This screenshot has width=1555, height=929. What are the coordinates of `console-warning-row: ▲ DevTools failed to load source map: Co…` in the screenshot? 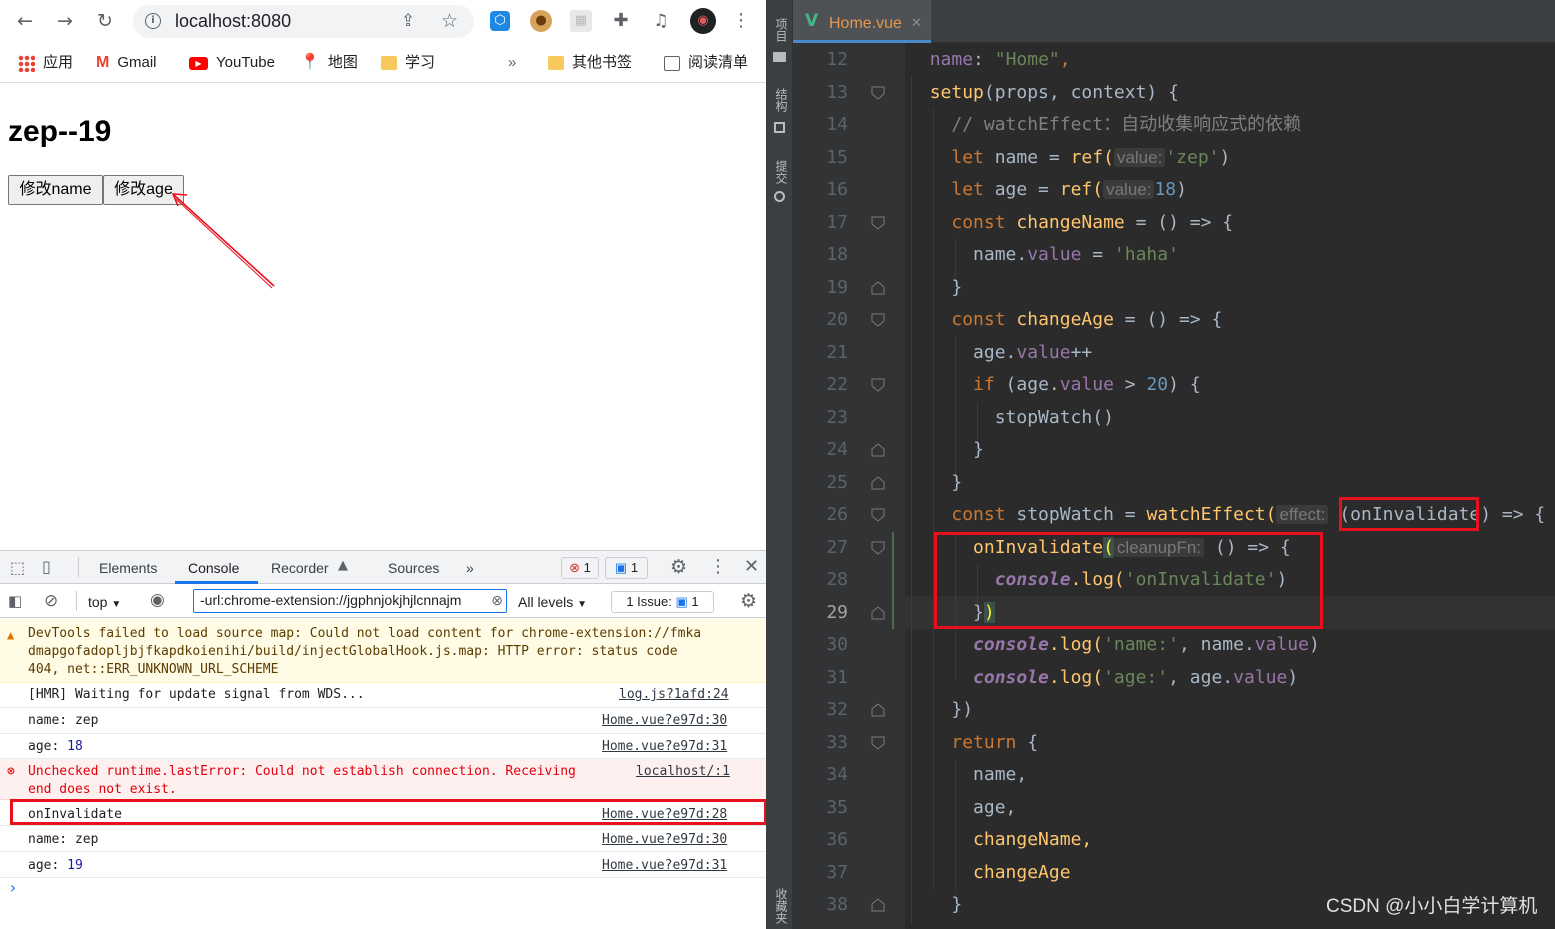 It's located at (383, 651).